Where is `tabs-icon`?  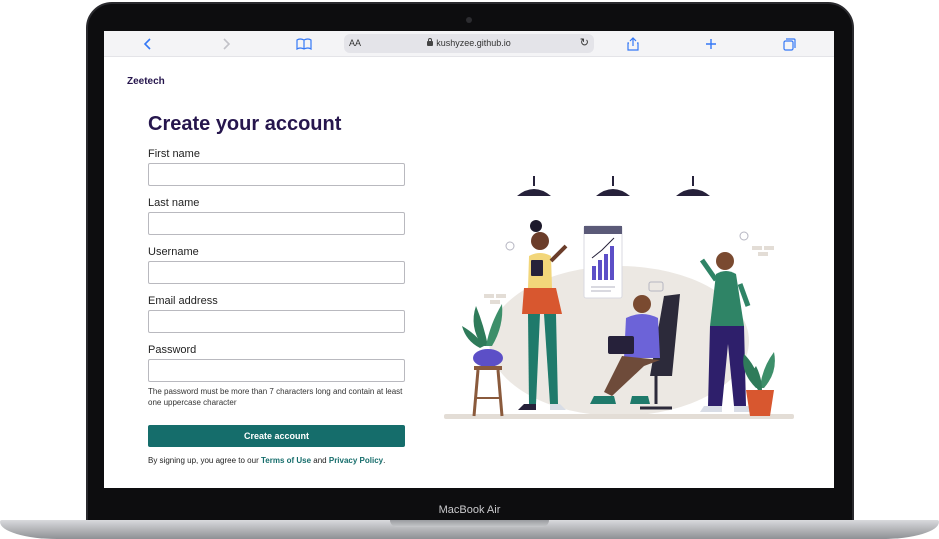 tabs-icon is located at coordinates (789, 44).